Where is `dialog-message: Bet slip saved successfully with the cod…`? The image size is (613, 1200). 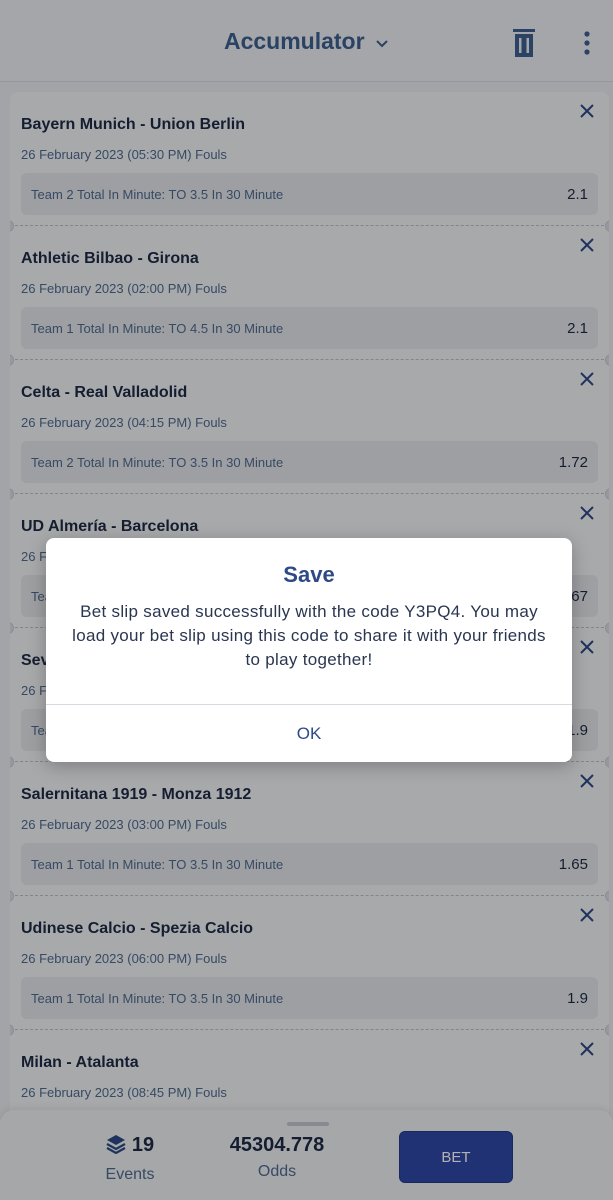 dialog-message: Bet slip saved successfully with the cod… is located at coordinates (309, 635).